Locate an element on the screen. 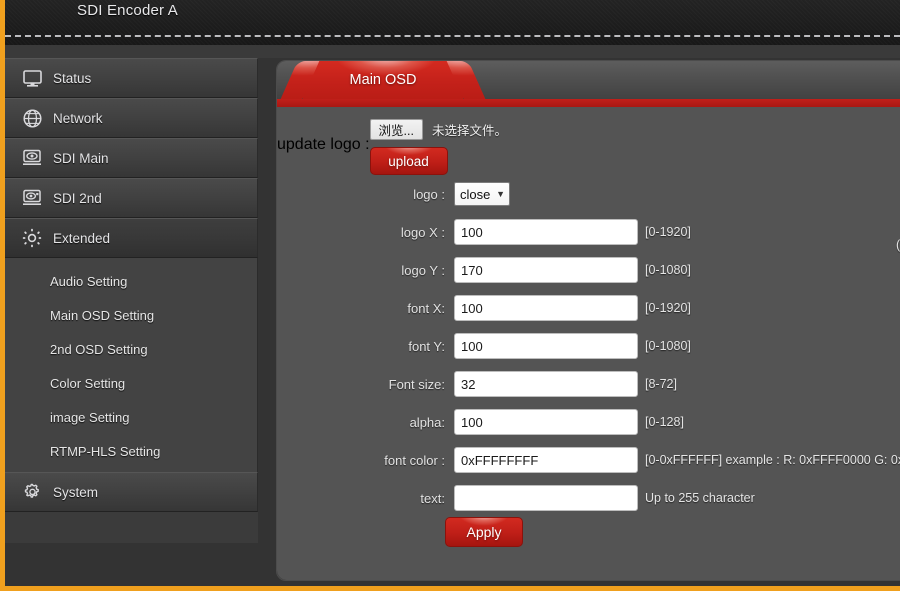  text-row: text: Up to 255 character is located at coordinates (588, 498).